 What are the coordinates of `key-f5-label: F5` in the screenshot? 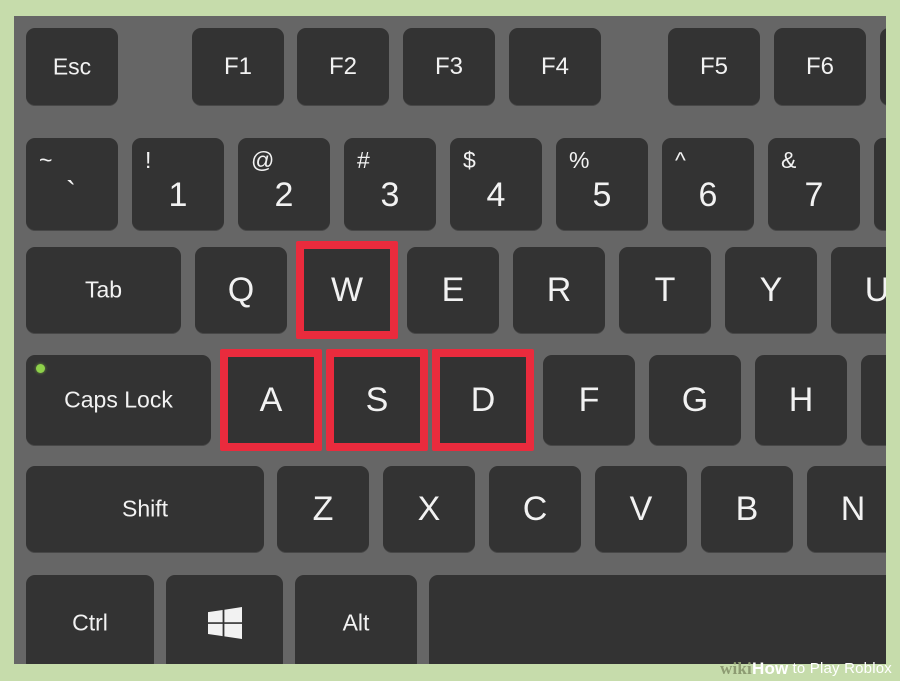 It's located at (713, 66).